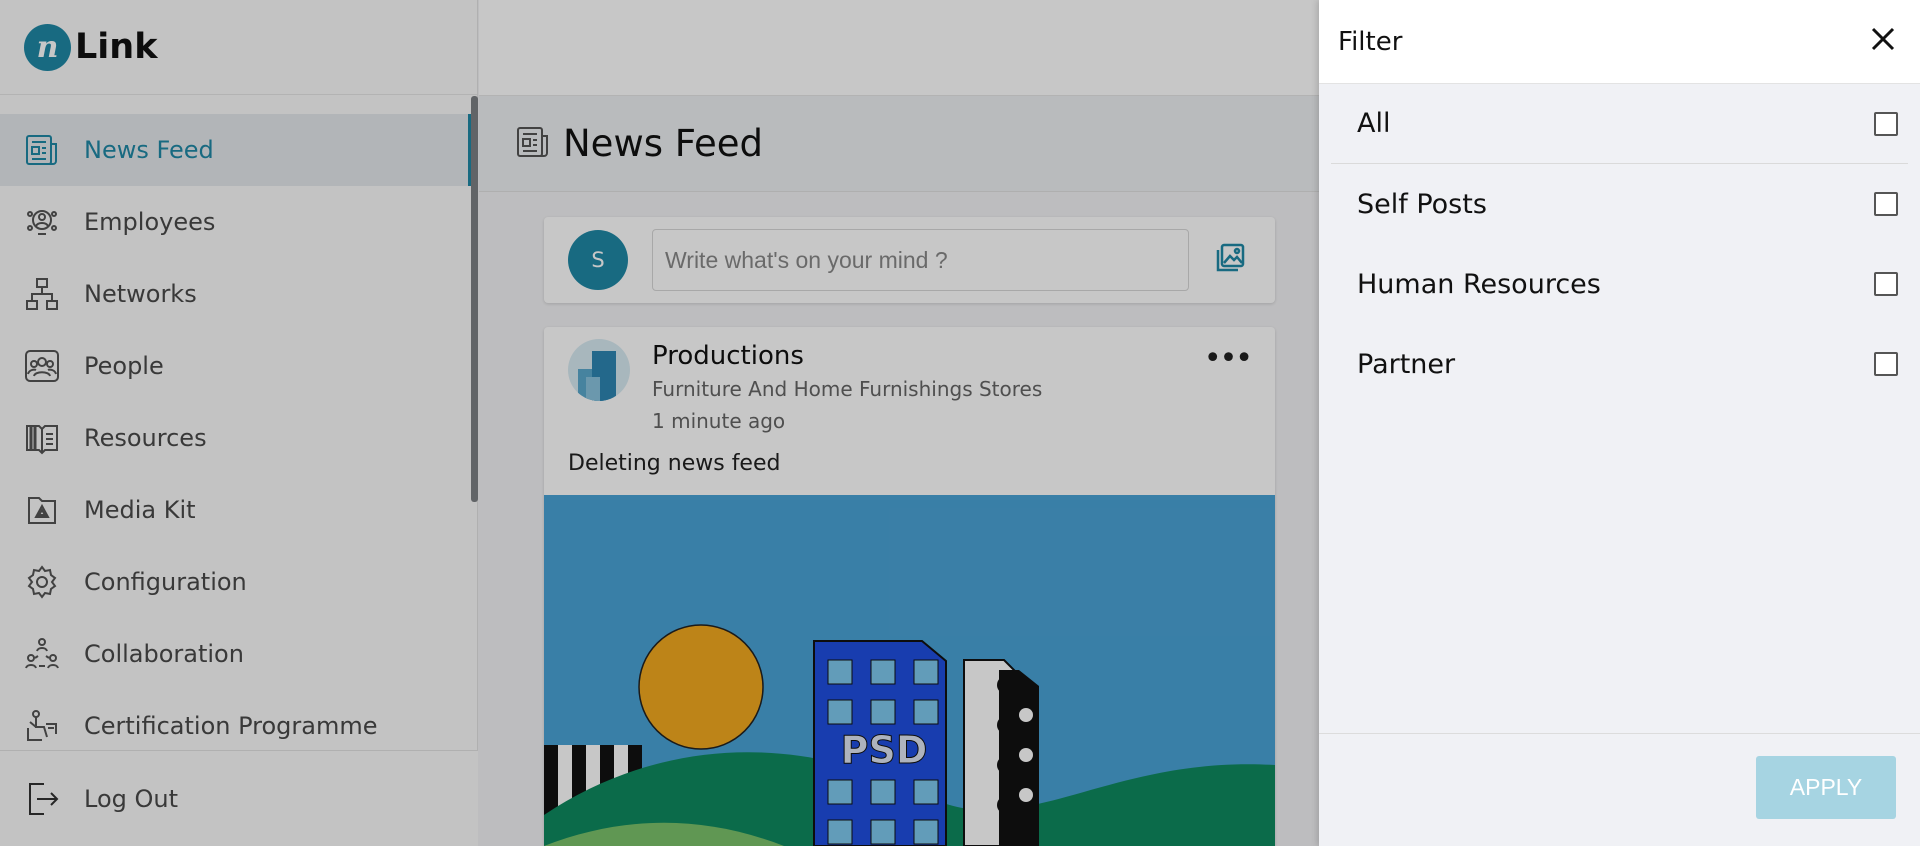 This screenshot has height=846, width=1920. What do you see at coordinates (1619, 364) in the screenshot?
I see `filter-option-partner: Partner` at bounding box center [1619, 364].